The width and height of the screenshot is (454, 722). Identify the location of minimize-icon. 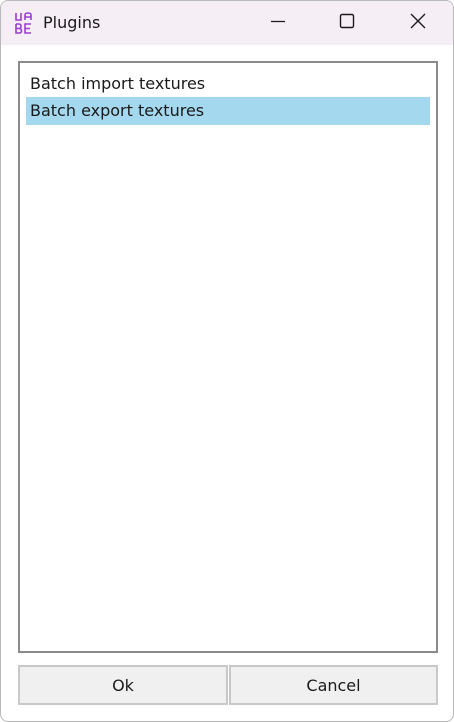
(278, 23).